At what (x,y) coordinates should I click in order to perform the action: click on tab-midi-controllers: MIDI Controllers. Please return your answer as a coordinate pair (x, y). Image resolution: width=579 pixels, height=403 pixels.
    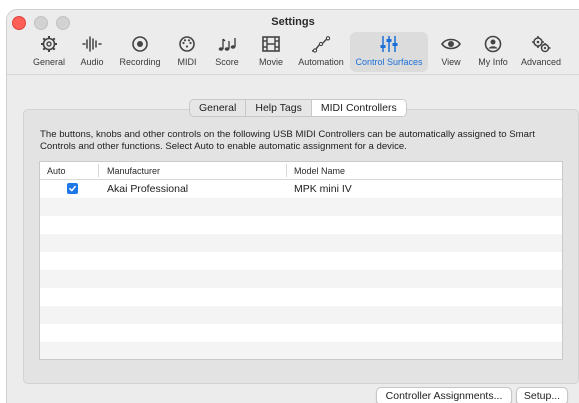
    Looking at the image, I should click on (358, 108).